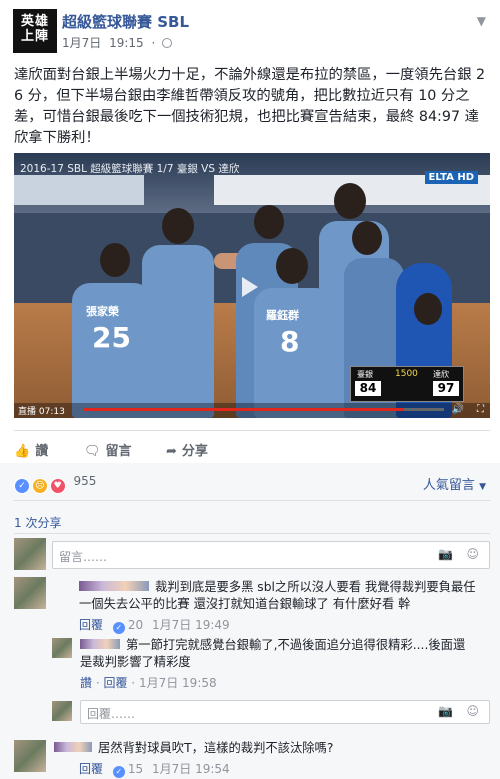 The width and height of the screenshot is (500, 779). Describe the element at coordinates (22, 451) in the screenshot. I see `thumbs-up-icon: 👍` at that location.